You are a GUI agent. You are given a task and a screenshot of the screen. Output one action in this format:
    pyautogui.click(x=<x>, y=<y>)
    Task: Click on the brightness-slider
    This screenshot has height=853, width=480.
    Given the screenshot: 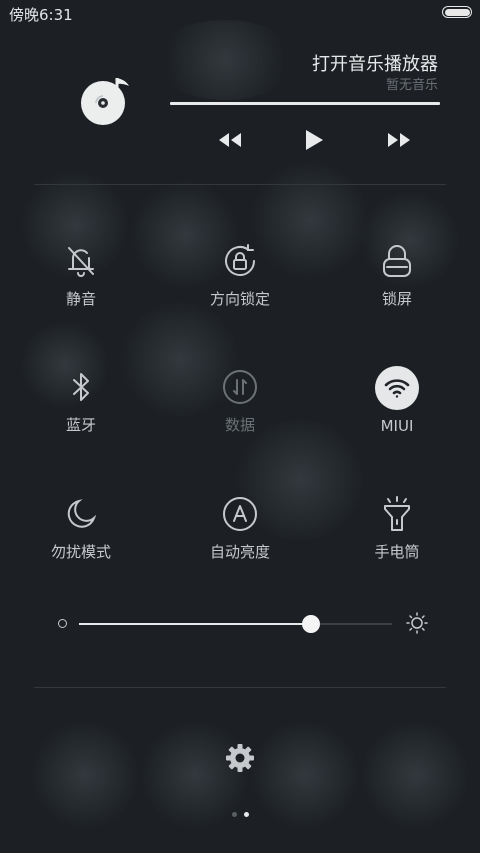 What is the action you would take?
    pyautogui.click(x=241, y=624)
    